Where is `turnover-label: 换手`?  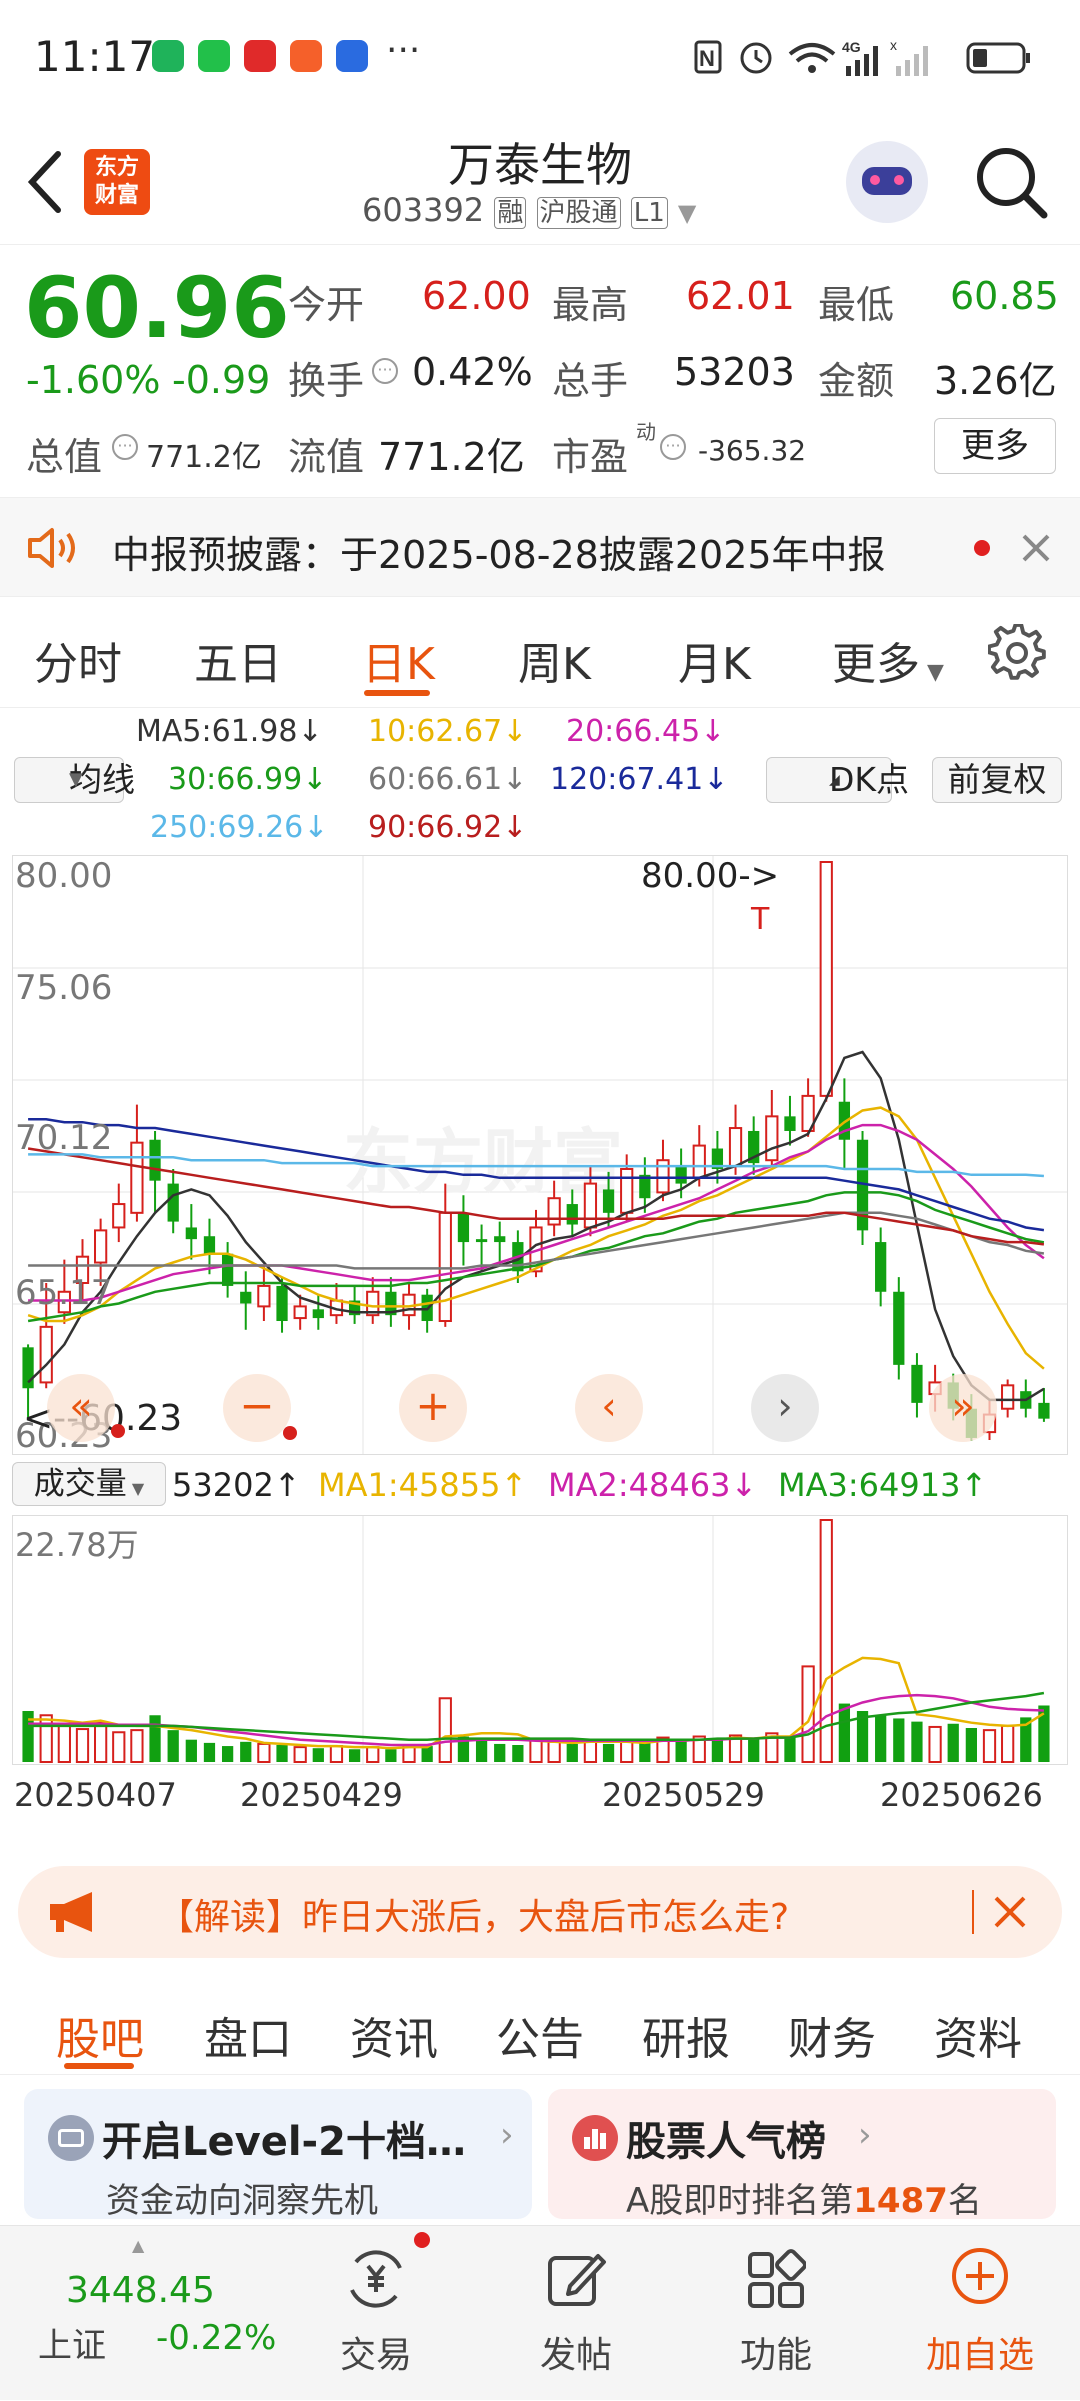 turnover-label: 换手 is located at coordinates (326, 381).